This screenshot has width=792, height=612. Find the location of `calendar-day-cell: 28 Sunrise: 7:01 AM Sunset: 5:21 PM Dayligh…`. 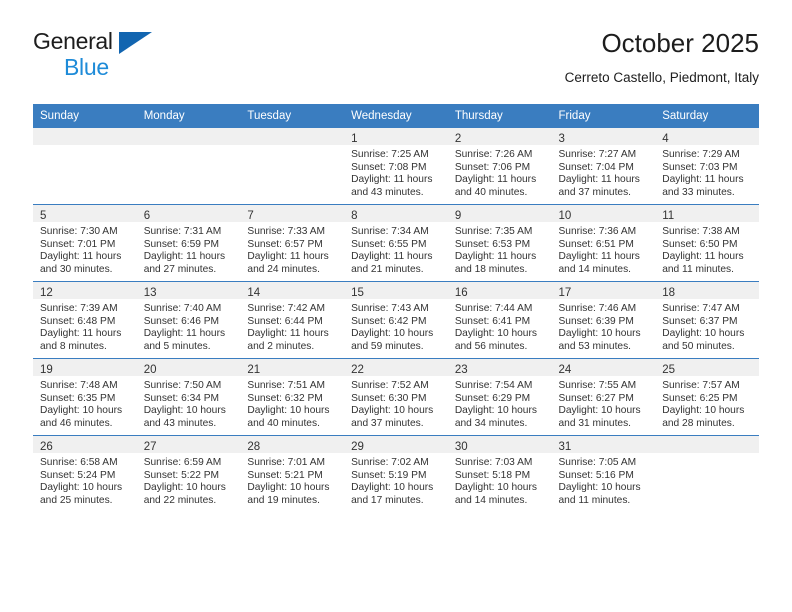

calendar-day-cell: 28 Sunrise: 7:01 AM Sunset: 5:21 PM Dayligh… is located at coordinates (292, 473).